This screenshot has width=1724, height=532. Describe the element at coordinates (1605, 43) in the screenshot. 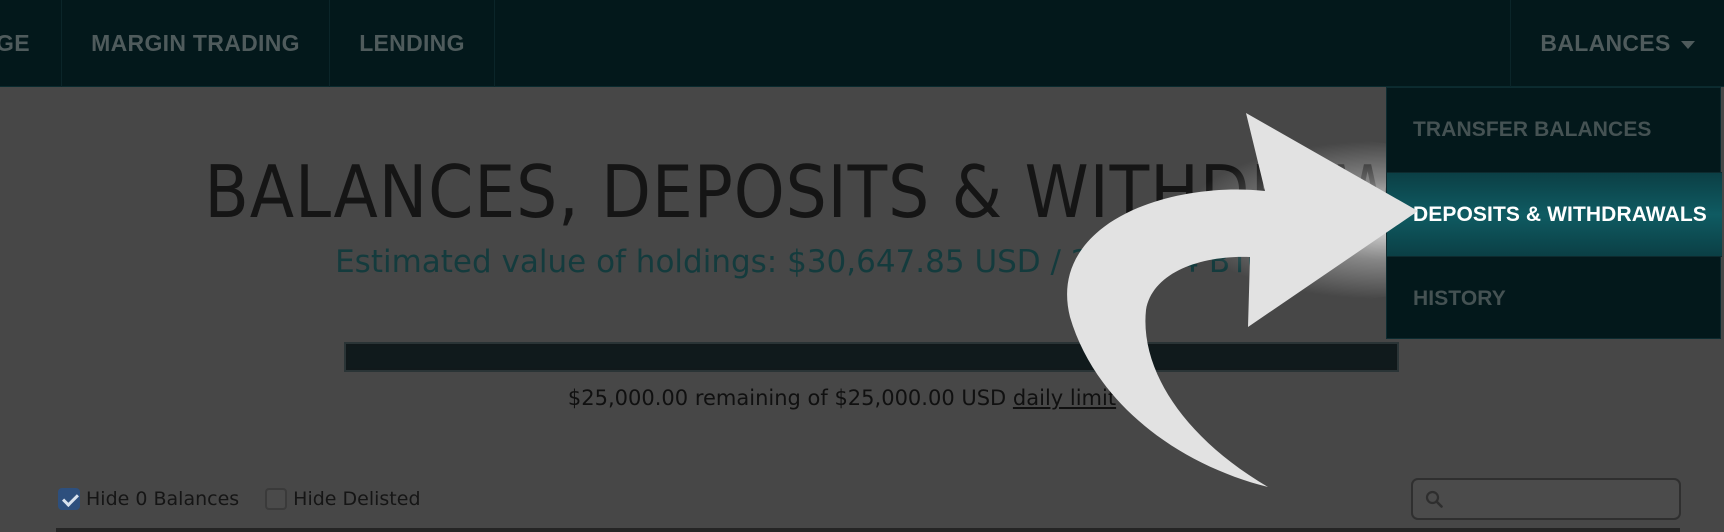

I see `nav-balances-label: BALANCES` at that location.